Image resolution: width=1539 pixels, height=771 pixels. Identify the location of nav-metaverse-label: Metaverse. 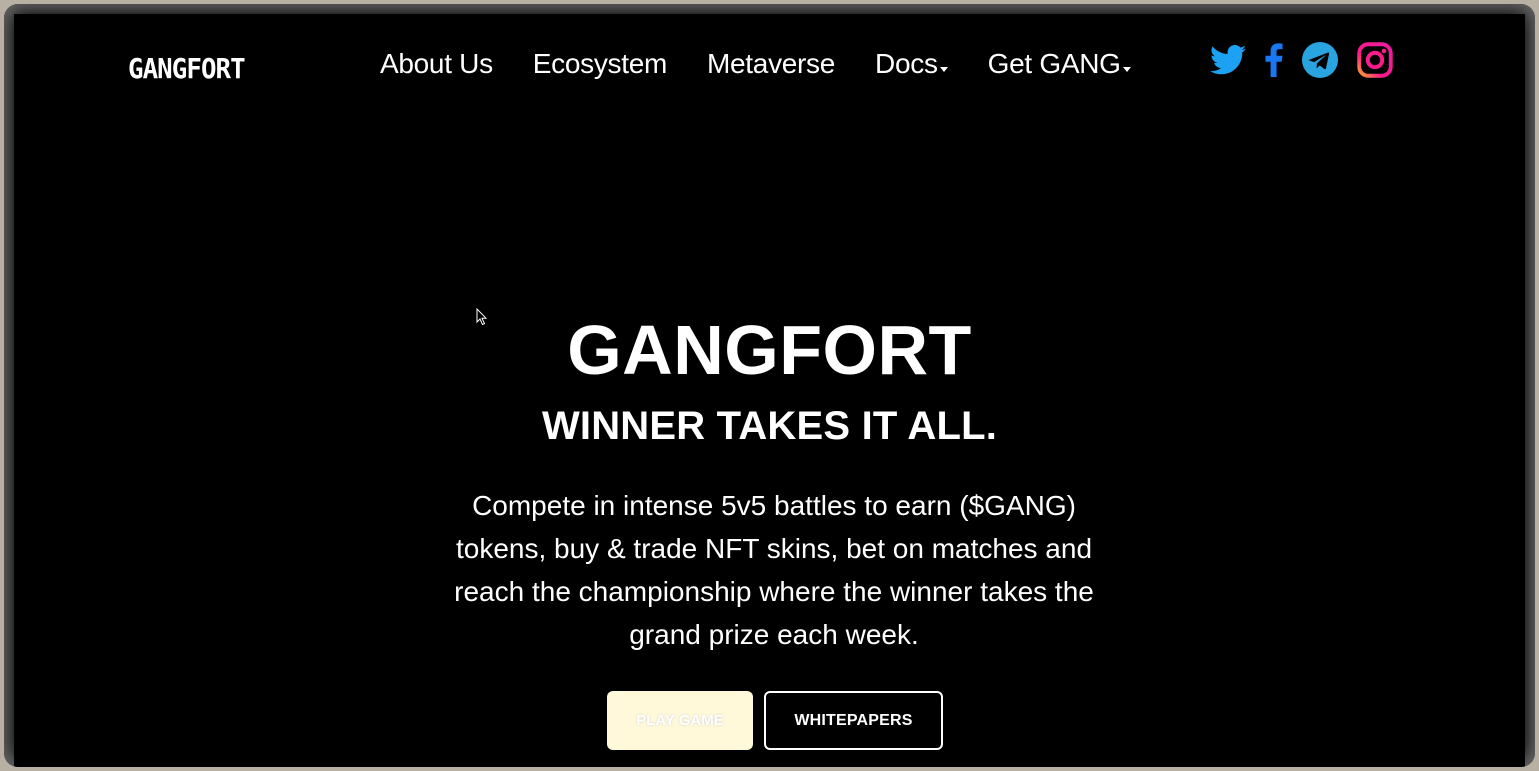
(771, 63).